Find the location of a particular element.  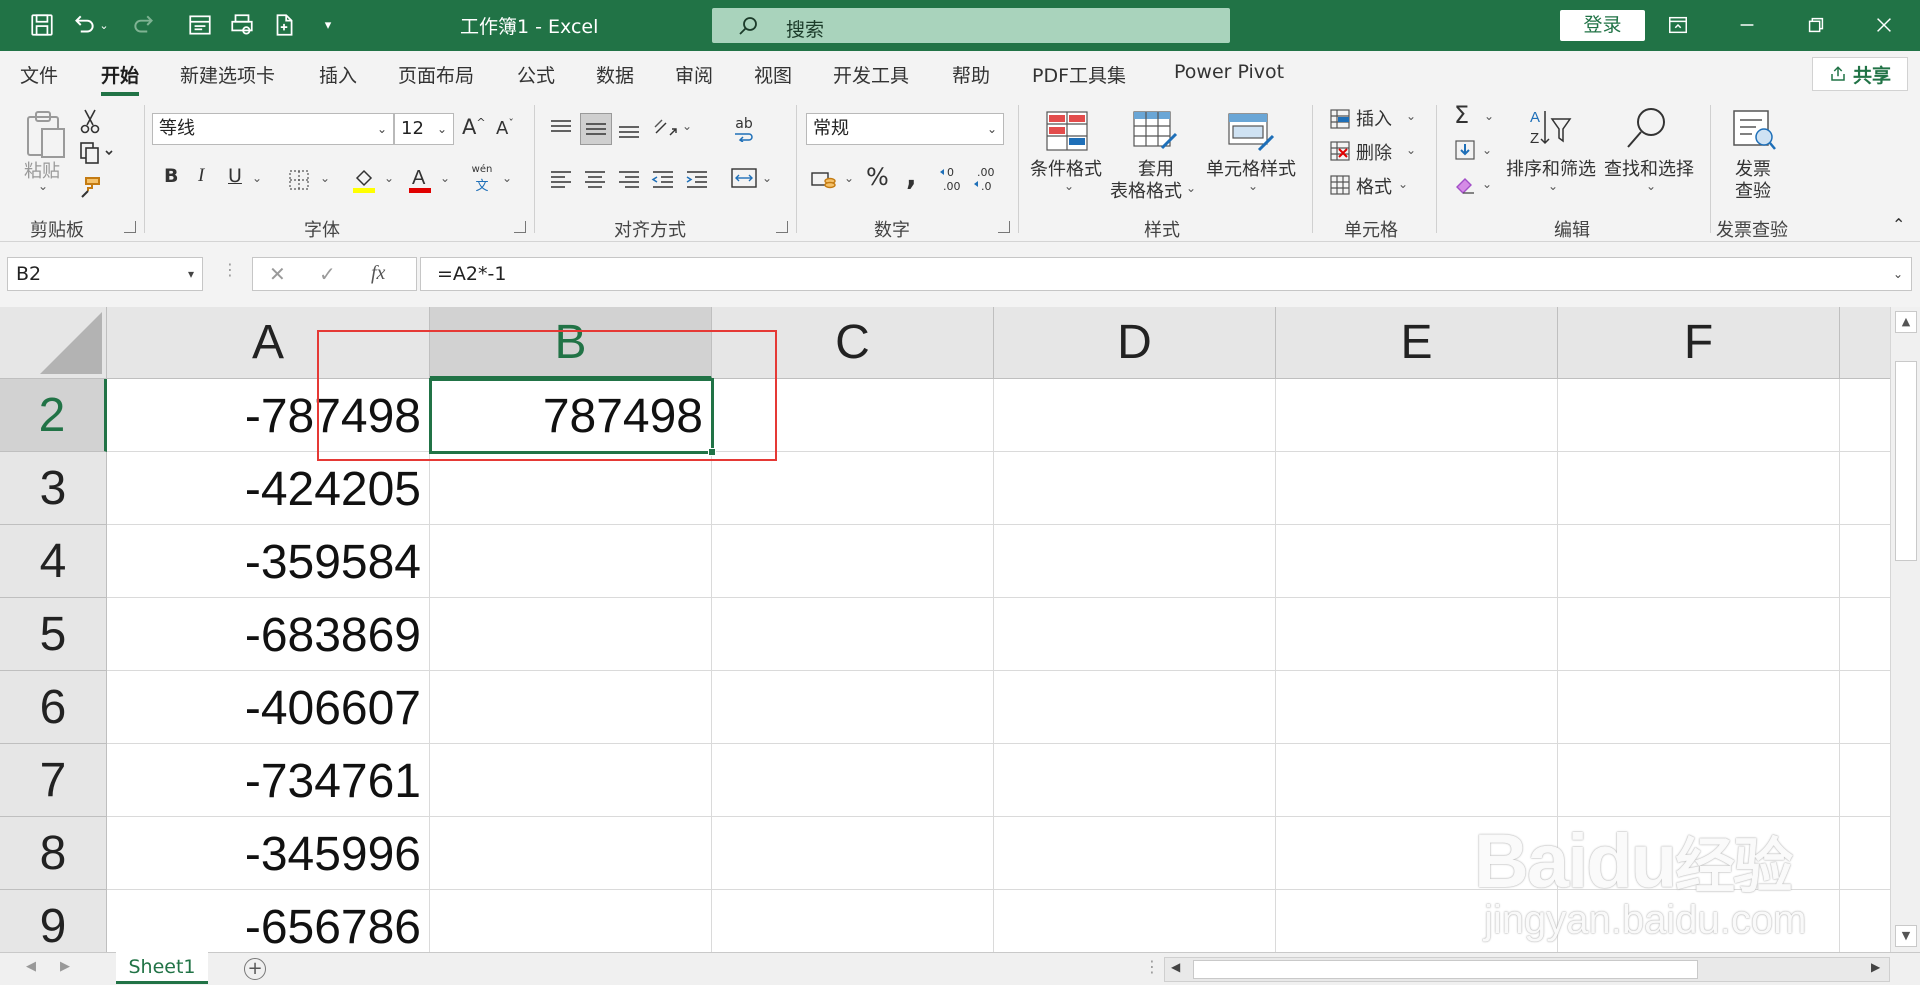

align-bottom-icon is located at coordinates (629, 129).